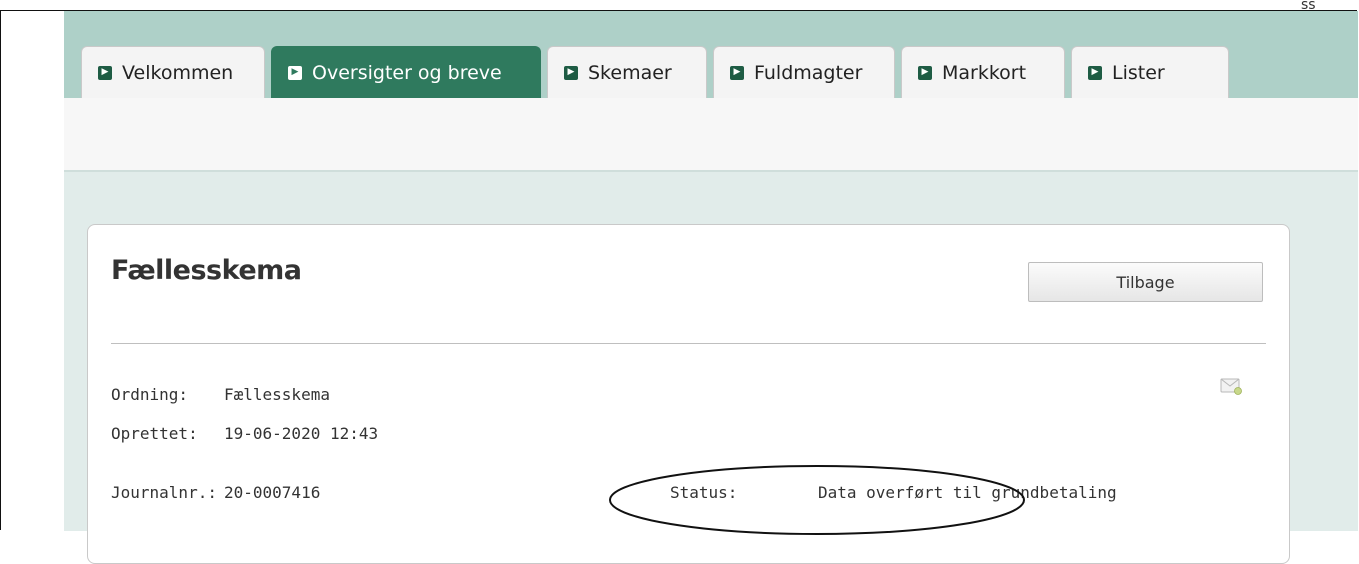  I want to click on tab-label: Skemaer, so click(630, 72).